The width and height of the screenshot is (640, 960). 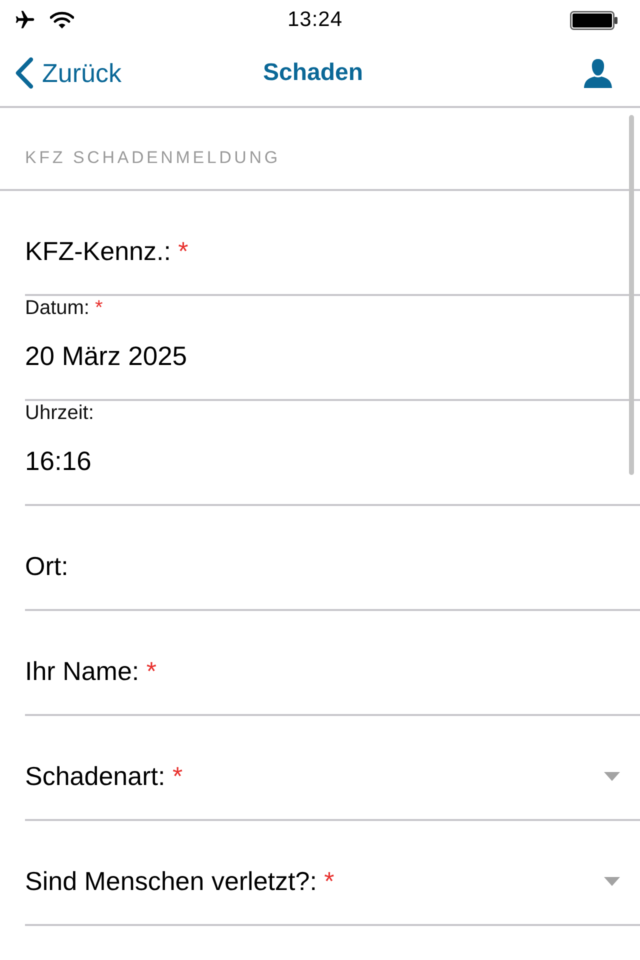 What do you see at coordinates (332, 663) in the screenshot?
I see `text-field: Ihr Name: *` at bounding box center [332, 663].